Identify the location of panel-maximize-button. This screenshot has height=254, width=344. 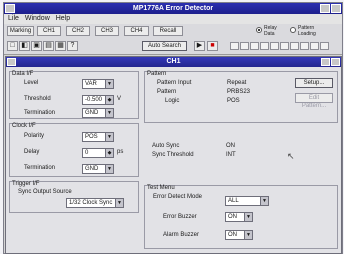
(335, 62).